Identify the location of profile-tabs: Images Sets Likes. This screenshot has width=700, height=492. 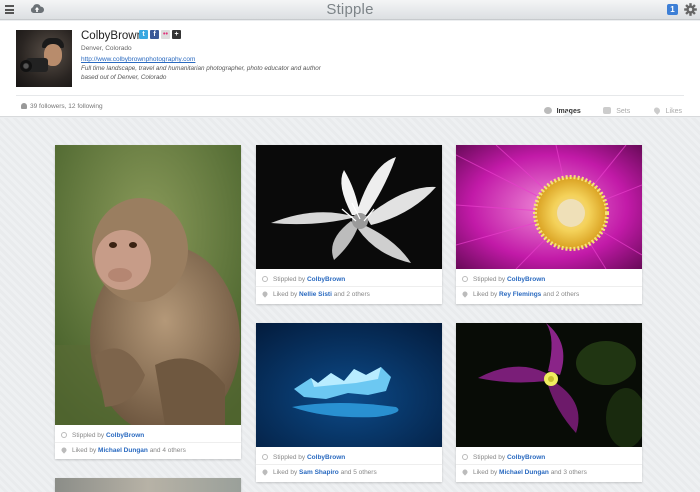
(604, 109).